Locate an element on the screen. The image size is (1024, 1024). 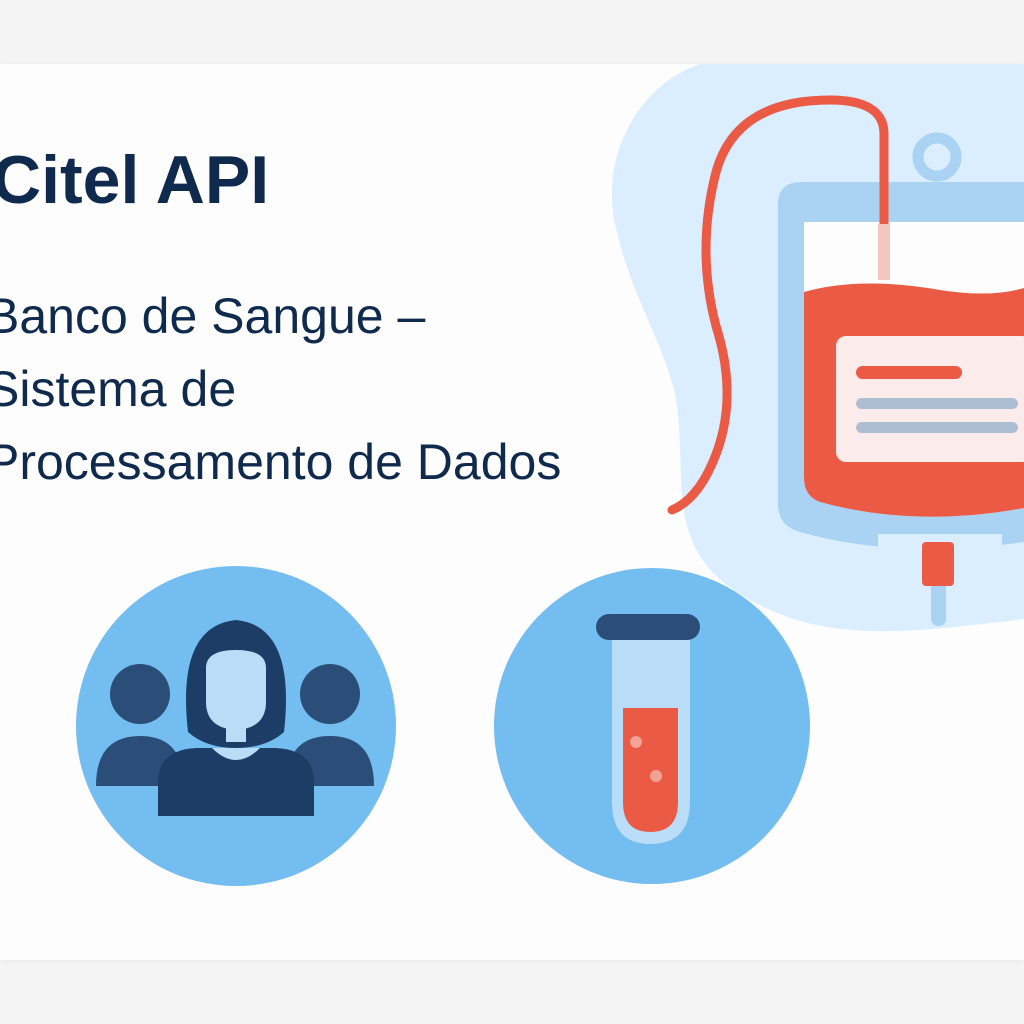
app-title: Citel API is located at coordinates (135, 180).